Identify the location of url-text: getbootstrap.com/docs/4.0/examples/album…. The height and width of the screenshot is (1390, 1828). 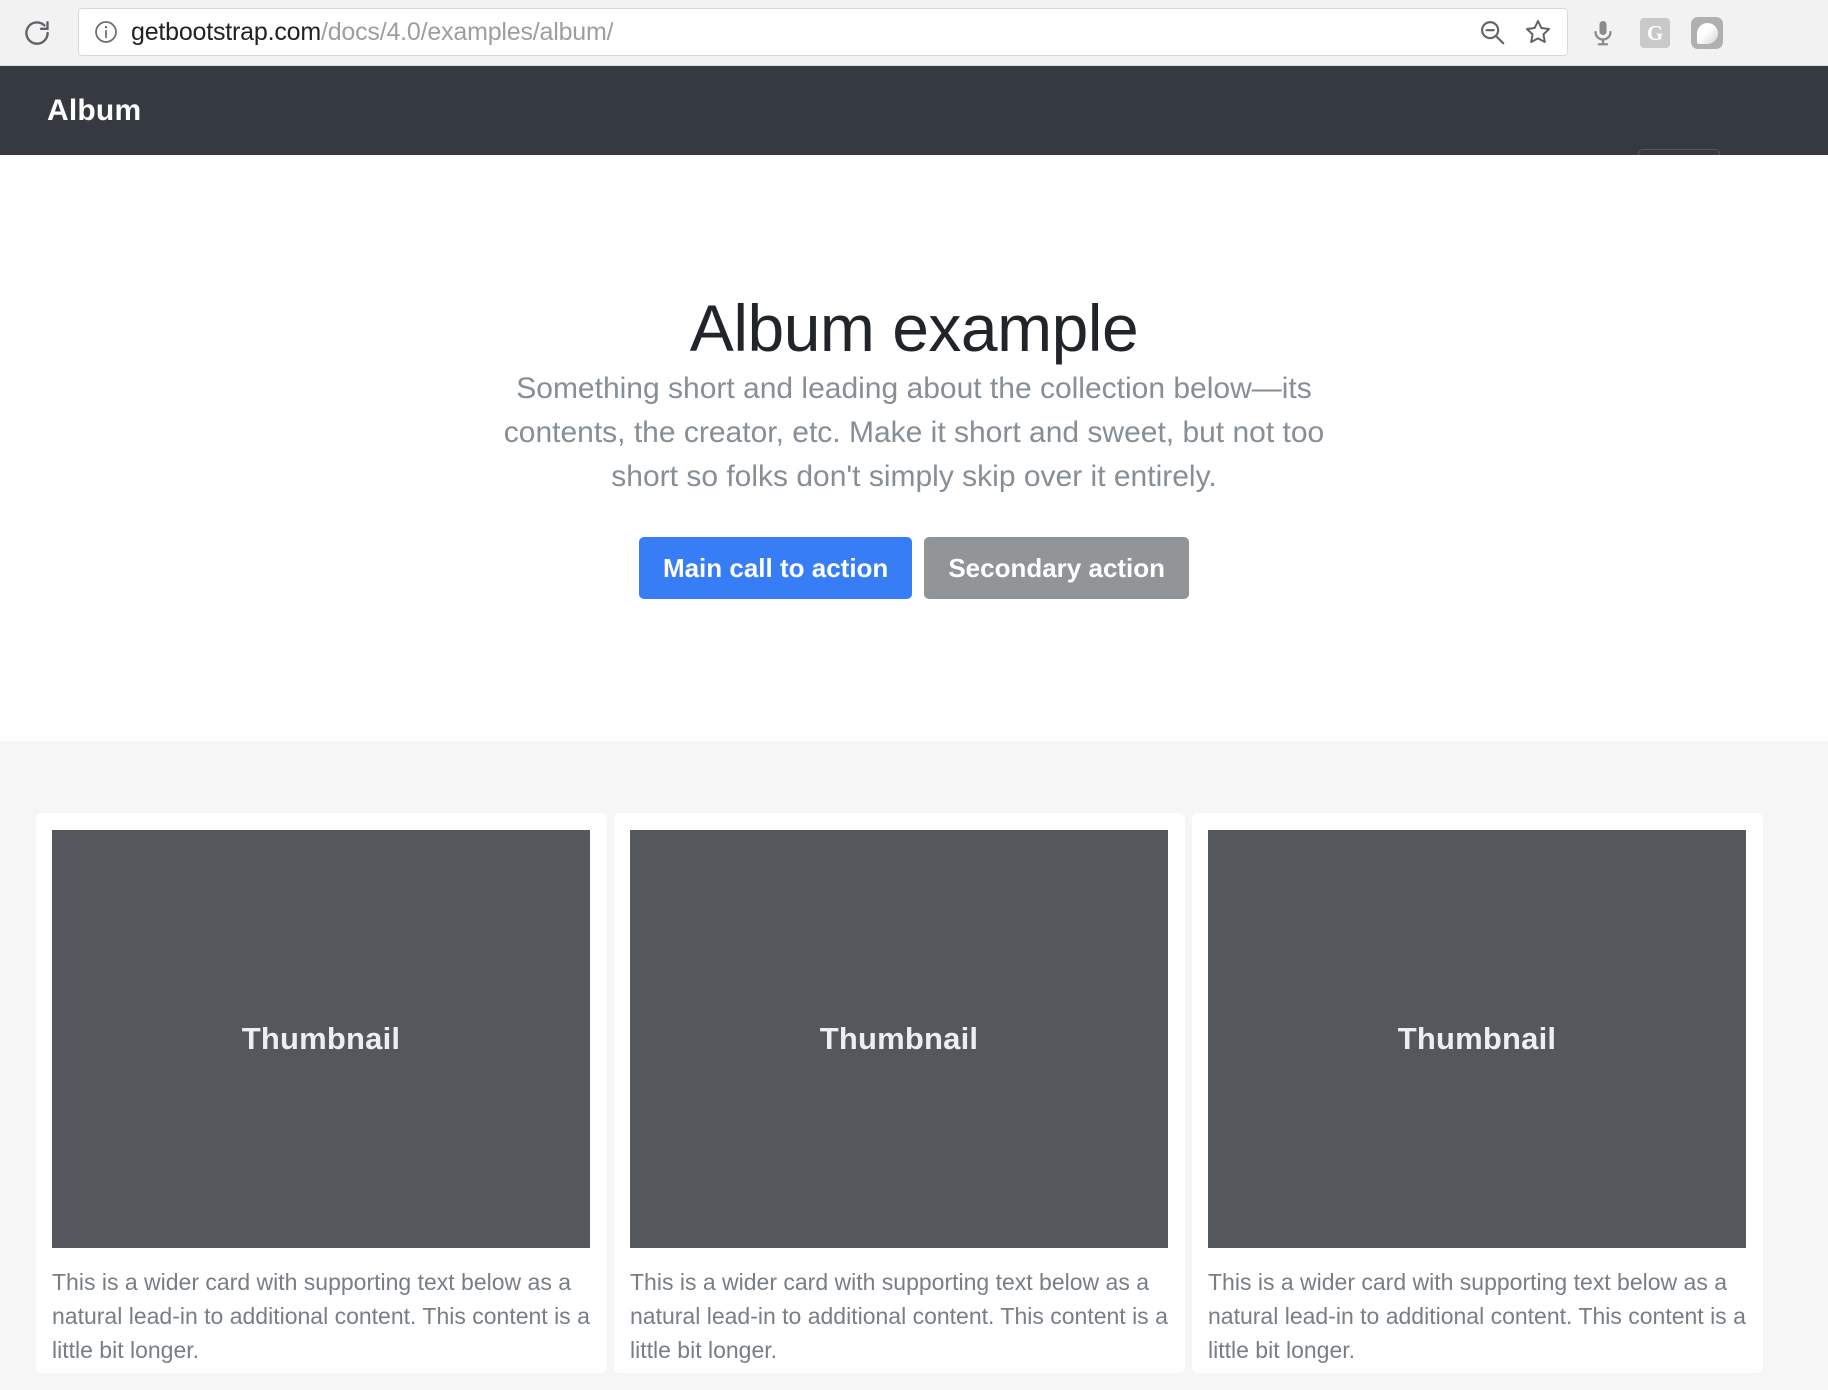
(372, 32).